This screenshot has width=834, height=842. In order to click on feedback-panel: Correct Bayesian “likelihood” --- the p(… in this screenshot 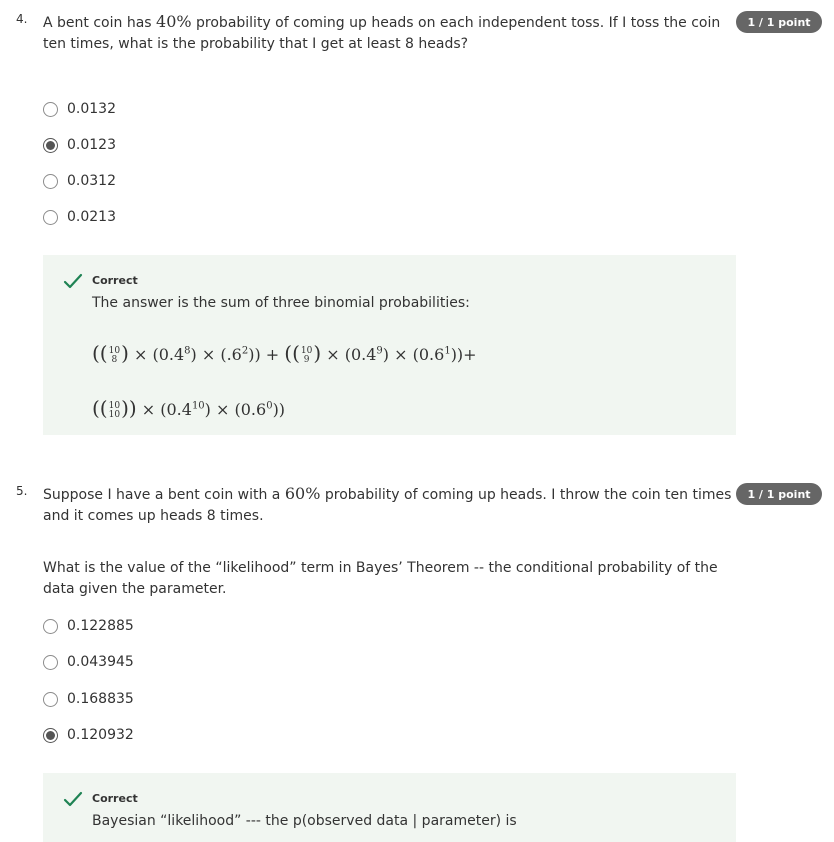, I will do `click(389, 807)`.